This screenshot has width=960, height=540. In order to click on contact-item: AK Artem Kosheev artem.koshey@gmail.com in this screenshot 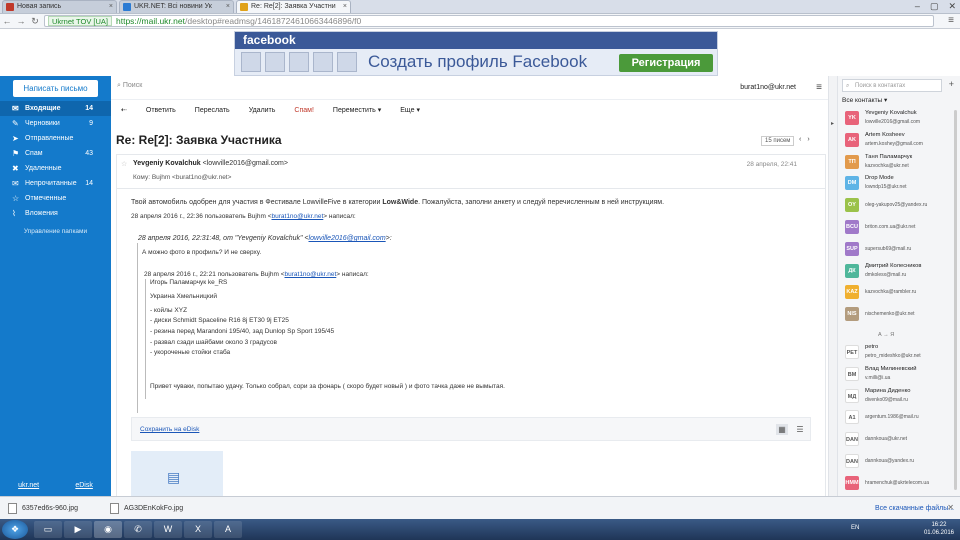, I will do `click(899, 141)`.